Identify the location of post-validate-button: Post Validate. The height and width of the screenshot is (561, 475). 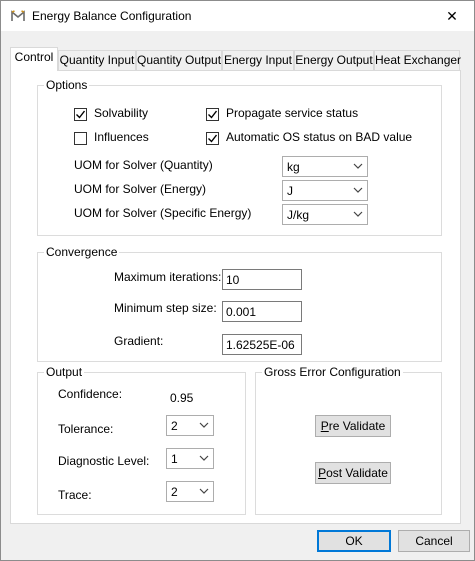
(353, 473).